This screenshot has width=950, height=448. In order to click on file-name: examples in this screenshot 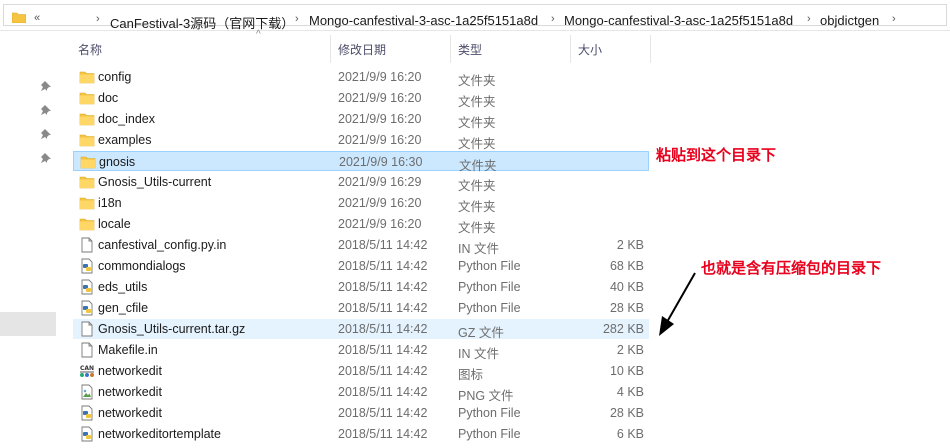, I will do `click(125, 140)`.